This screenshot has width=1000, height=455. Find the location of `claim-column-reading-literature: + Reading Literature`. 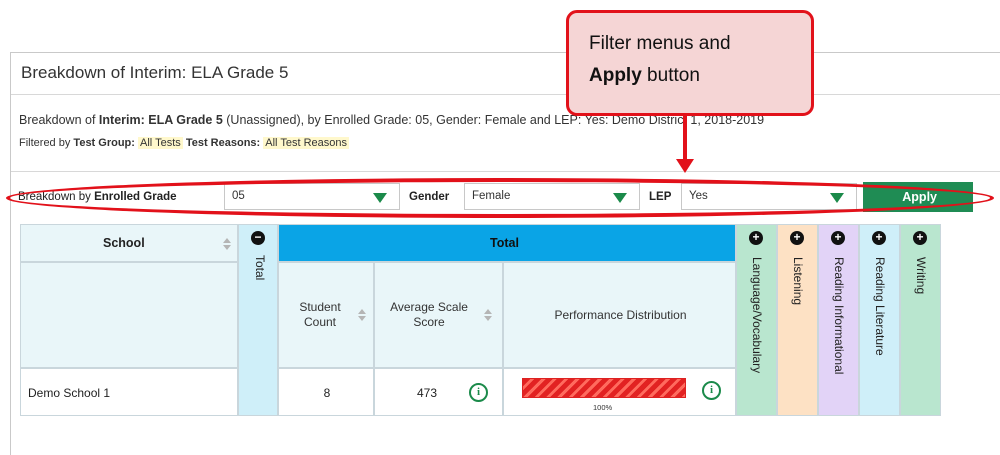

claim-column-reading-literature: + Reading Literature is located at coordinates (879, 320).